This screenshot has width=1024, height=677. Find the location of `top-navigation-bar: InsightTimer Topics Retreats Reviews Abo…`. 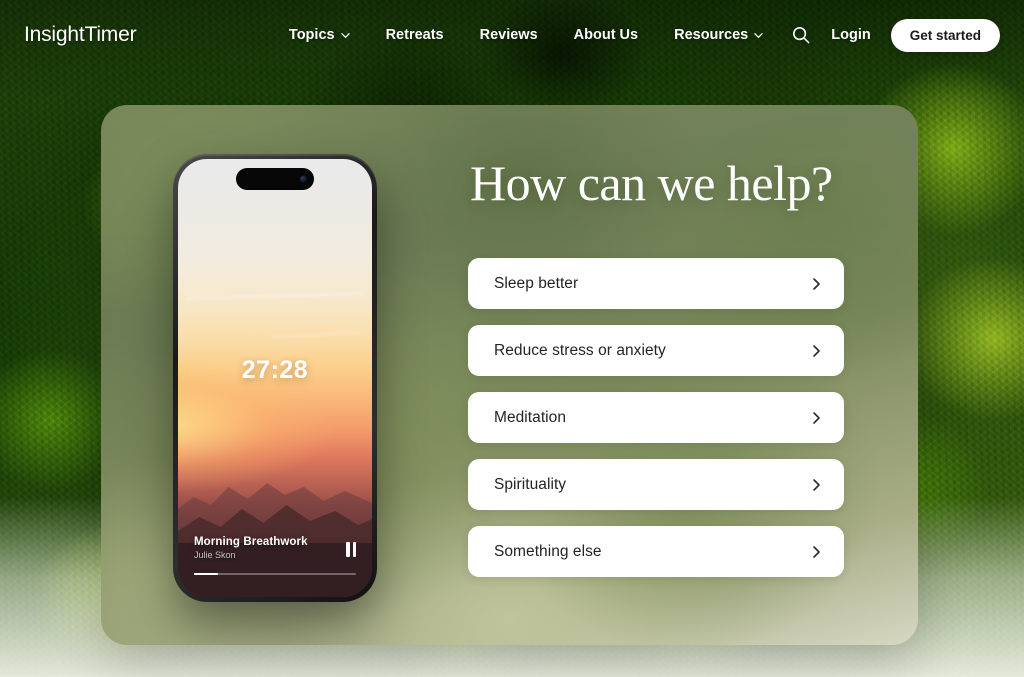

top-navigation-bar: InsightTimer Topics Retreats Reviews Abo… is located at coordinates (512, 35).